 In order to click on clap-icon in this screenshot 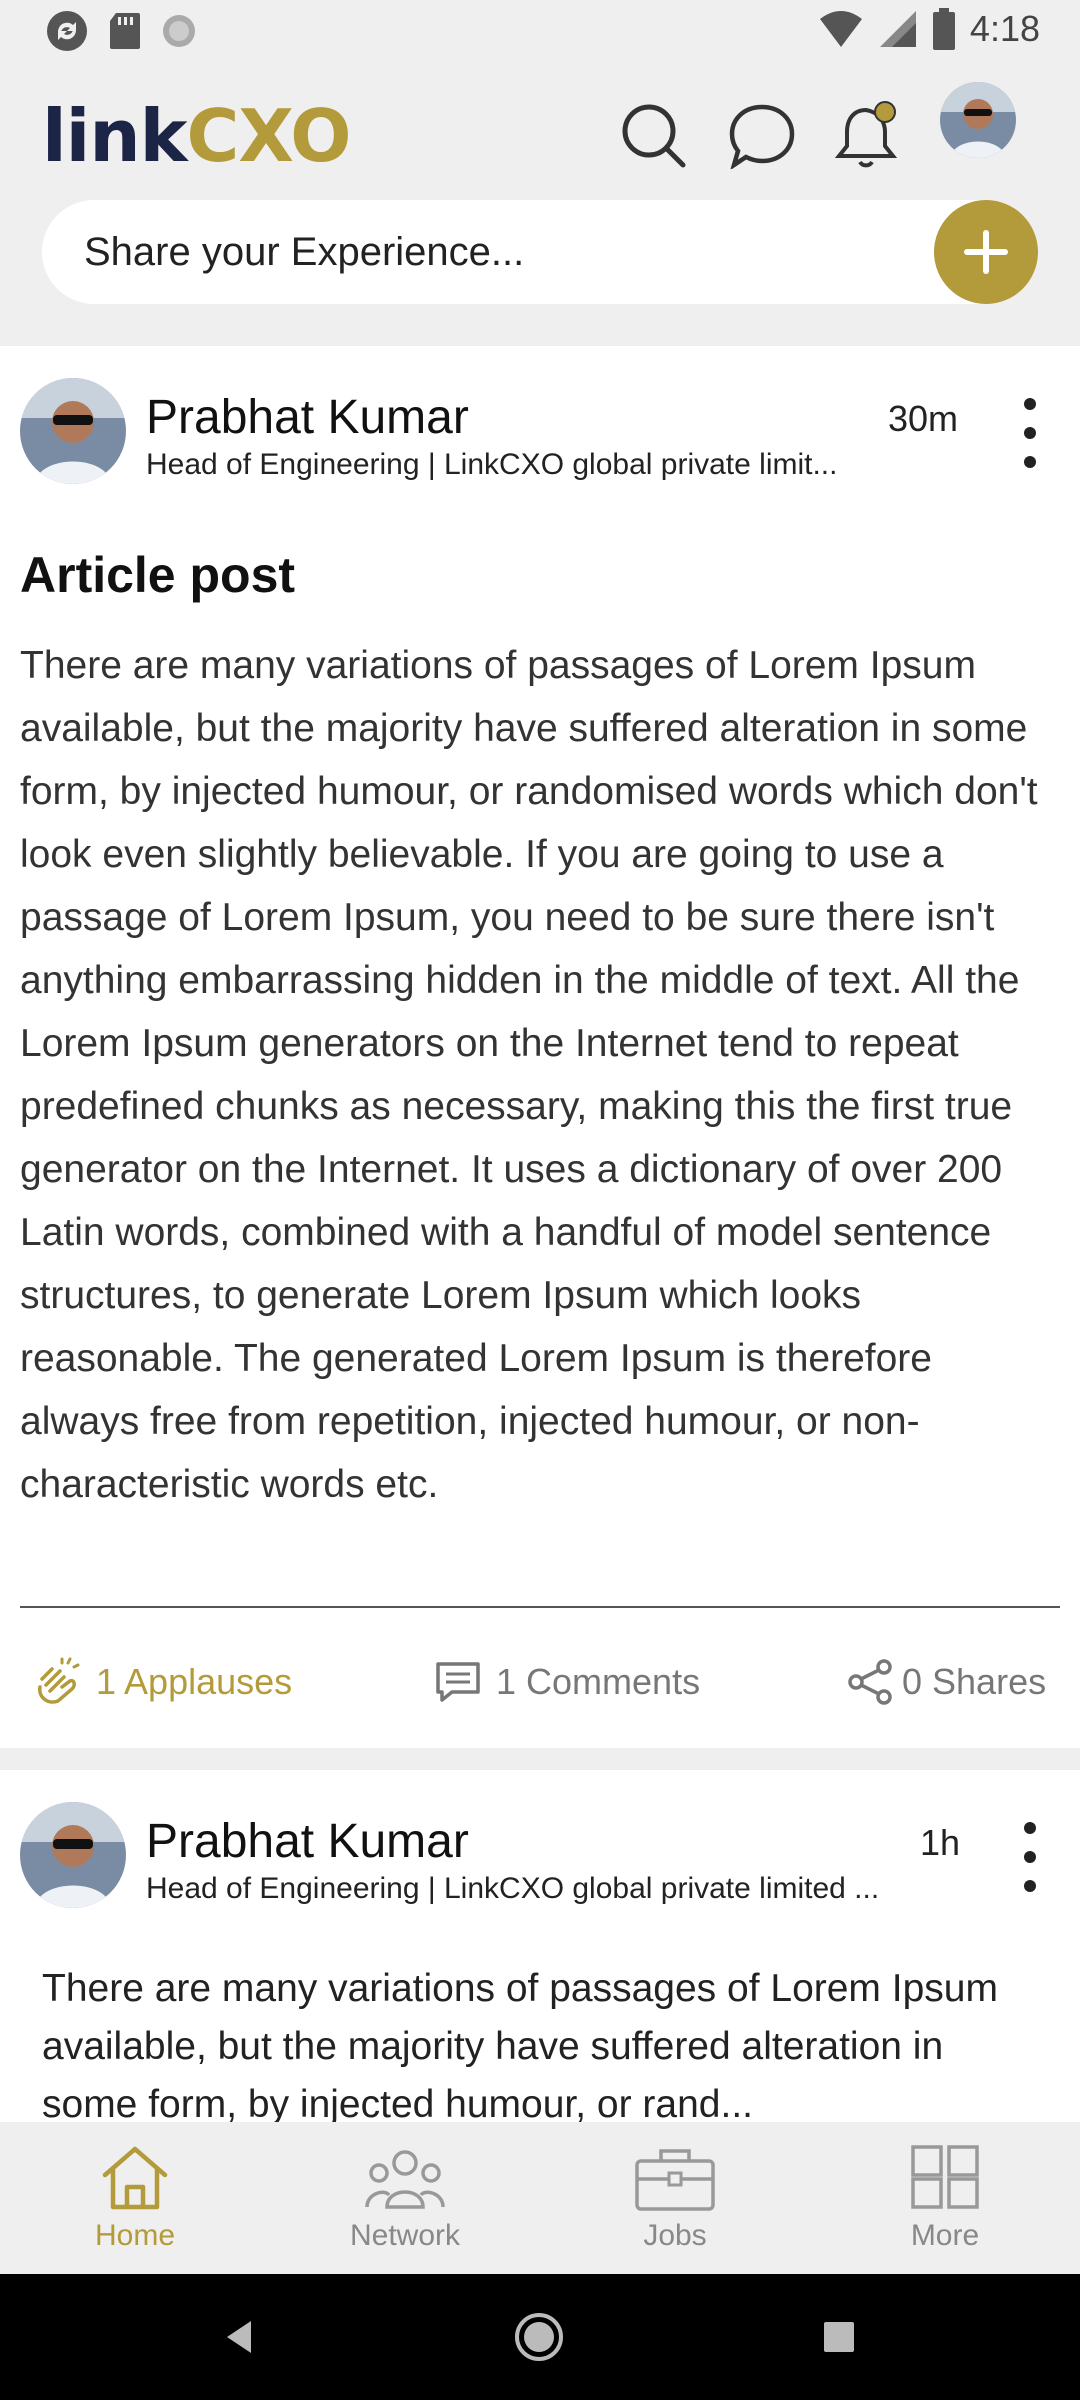, I will do `click(59, 1680)`.